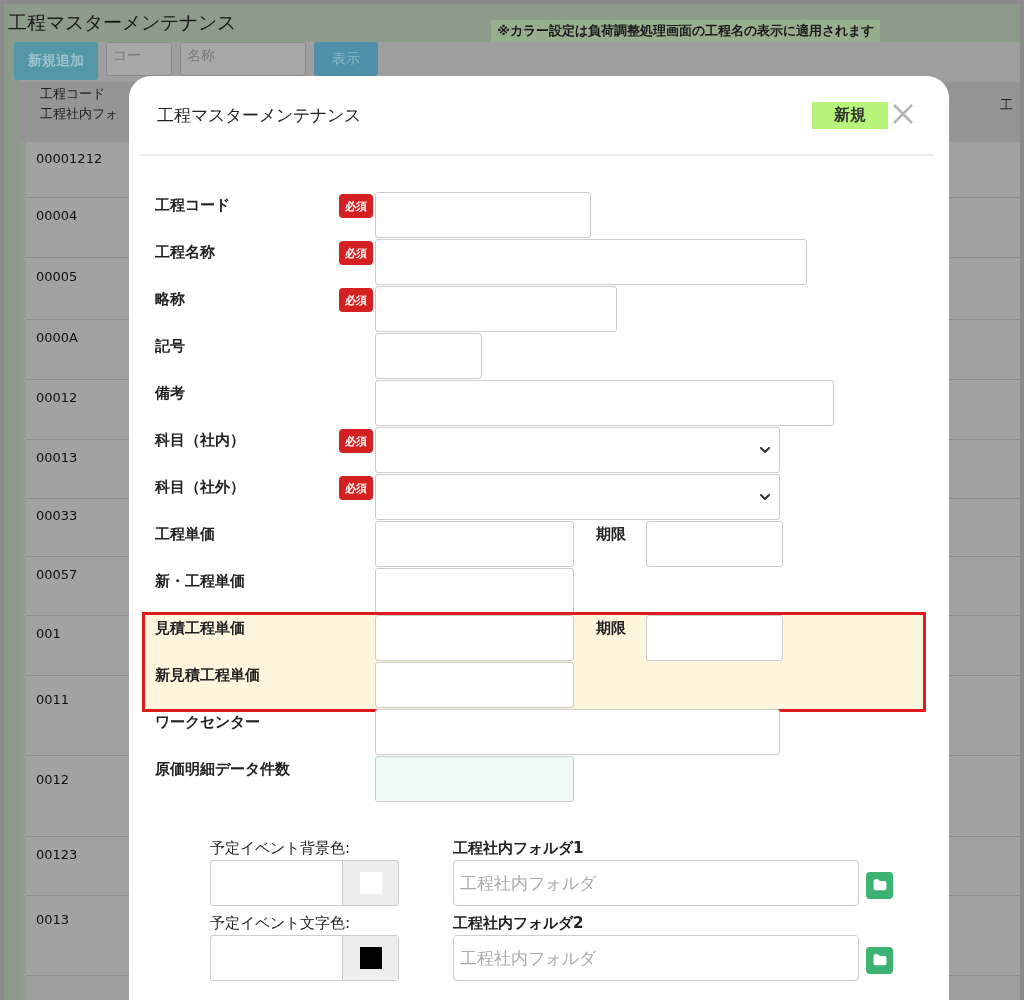 The image size is (1024, 1000). I want to click on field-label: 備考, so click(170, 393).